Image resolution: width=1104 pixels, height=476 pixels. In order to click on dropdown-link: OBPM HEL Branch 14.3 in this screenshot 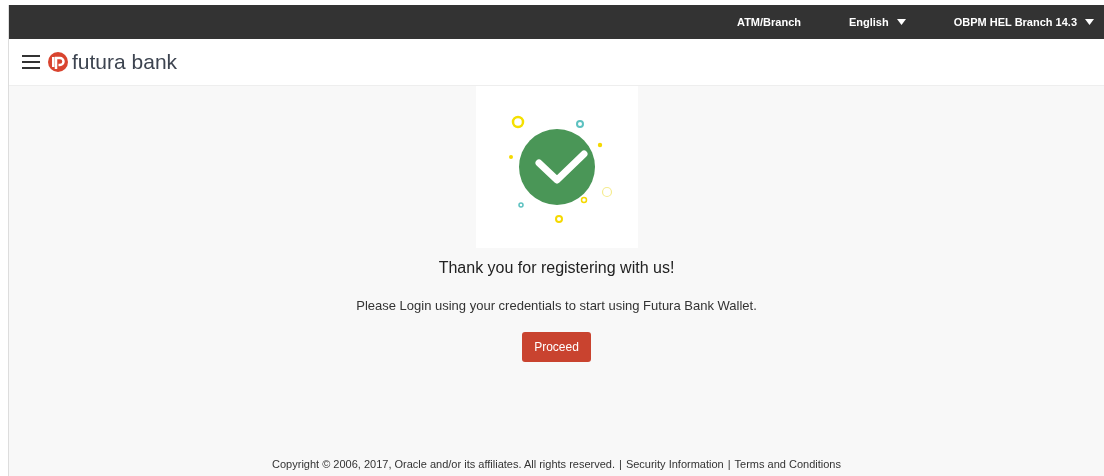, I will do `click(1023, 22)`.